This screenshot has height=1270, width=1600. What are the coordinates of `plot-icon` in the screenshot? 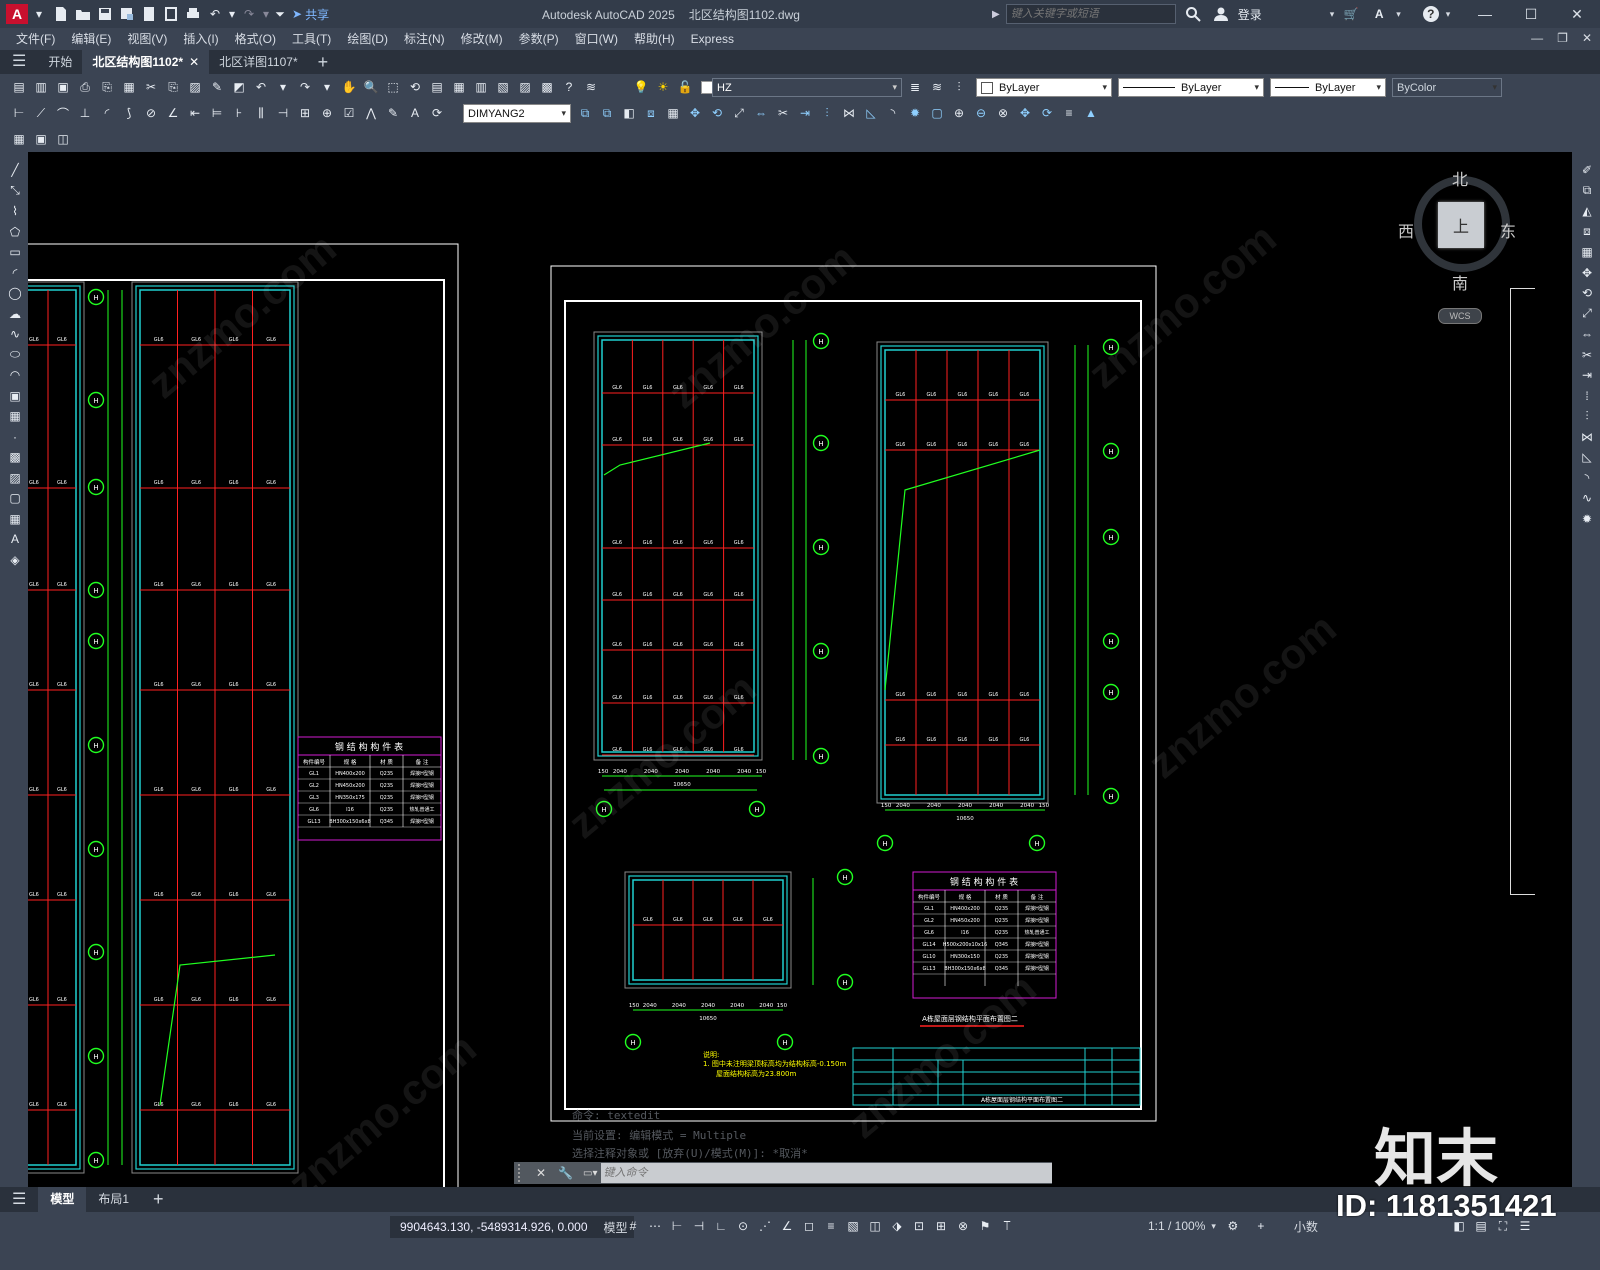 It's located at (193, 14).